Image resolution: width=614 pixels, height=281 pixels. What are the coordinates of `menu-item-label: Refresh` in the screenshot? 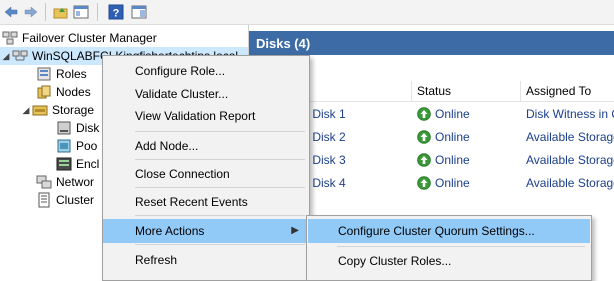 It's located at (156, 260).